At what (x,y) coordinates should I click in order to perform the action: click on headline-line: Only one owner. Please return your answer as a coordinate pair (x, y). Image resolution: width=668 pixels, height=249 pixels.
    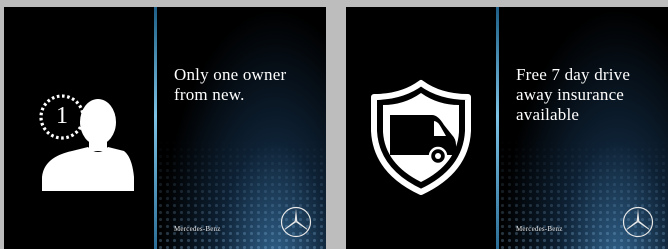
    Looking at the image, I should click on (230, 74).